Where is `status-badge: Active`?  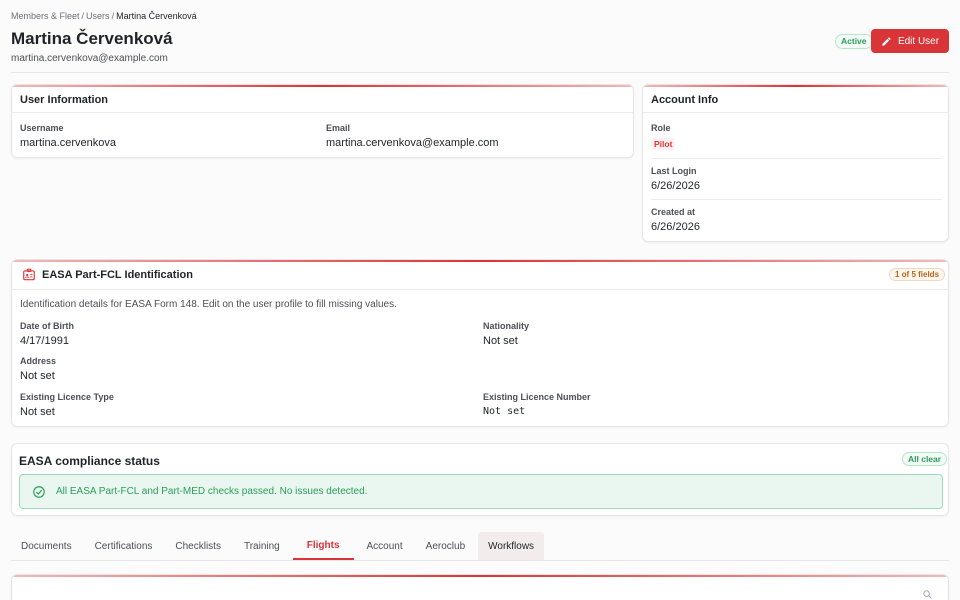 status-badge: Active is located at coordinates (854, 41).